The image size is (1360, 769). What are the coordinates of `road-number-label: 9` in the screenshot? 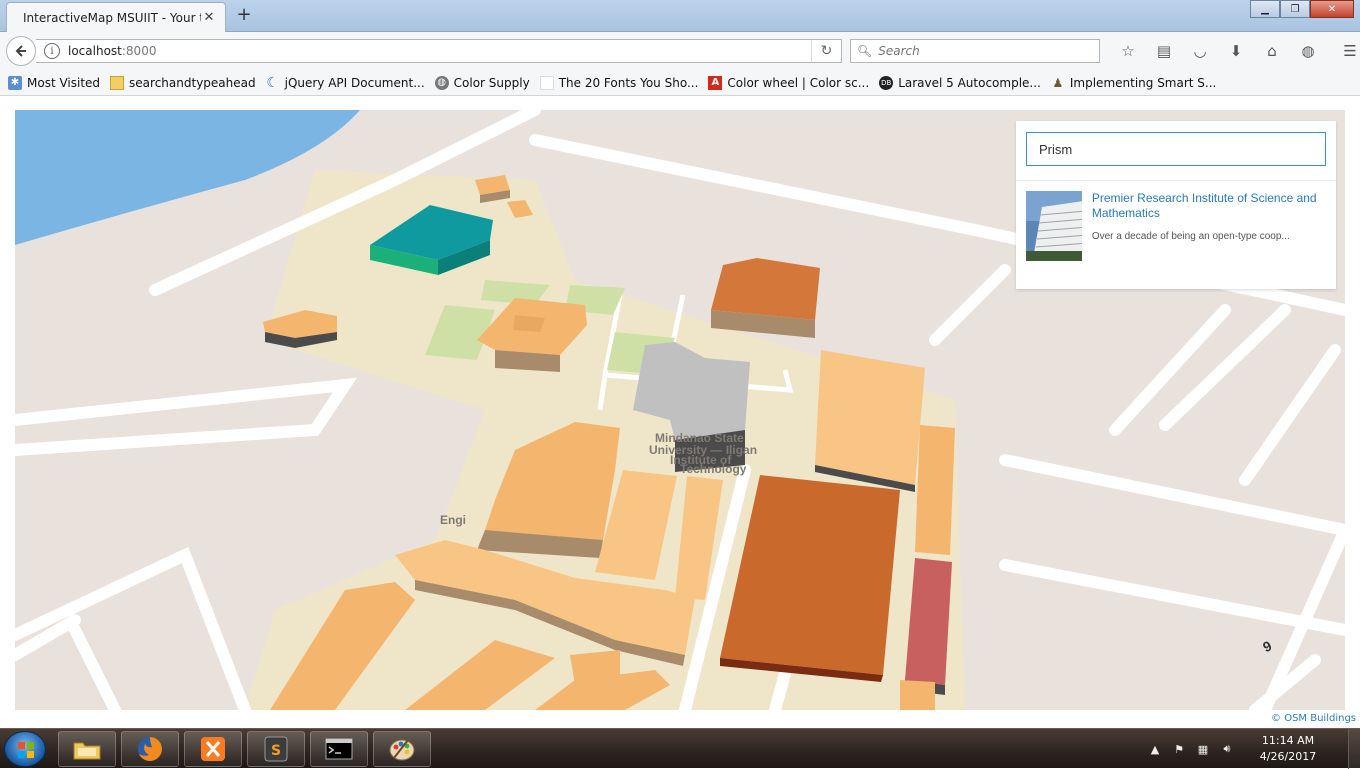 It's located at (1267, 646).